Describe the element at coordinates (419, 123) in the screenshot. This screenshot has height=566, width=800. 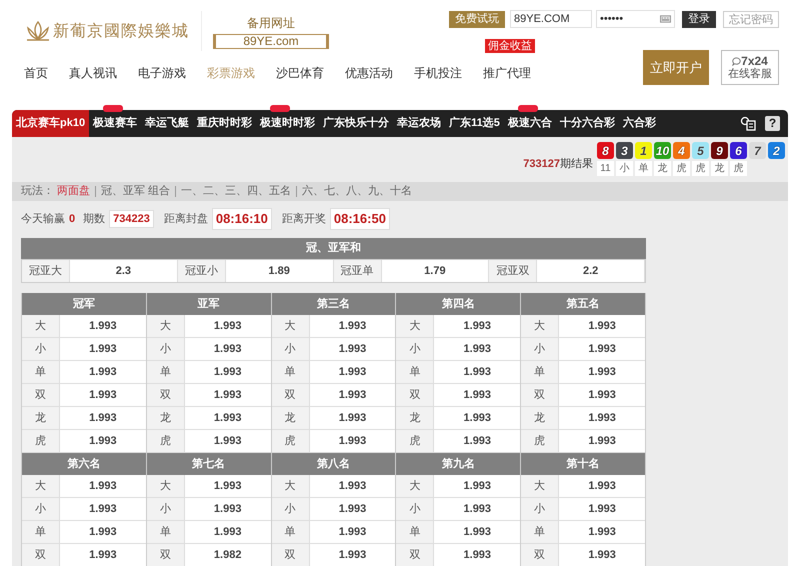
I see `game-tab: 幸运农场` at that location.